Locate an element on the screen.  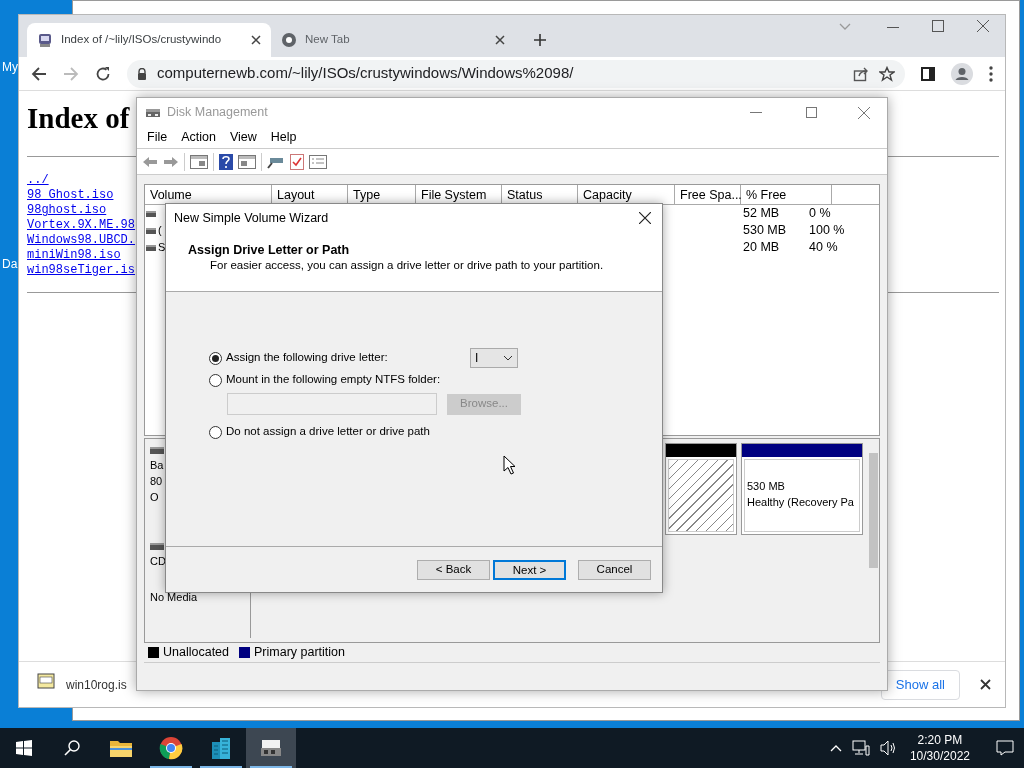
partition-header-bar is located at coordinates (701, 450).